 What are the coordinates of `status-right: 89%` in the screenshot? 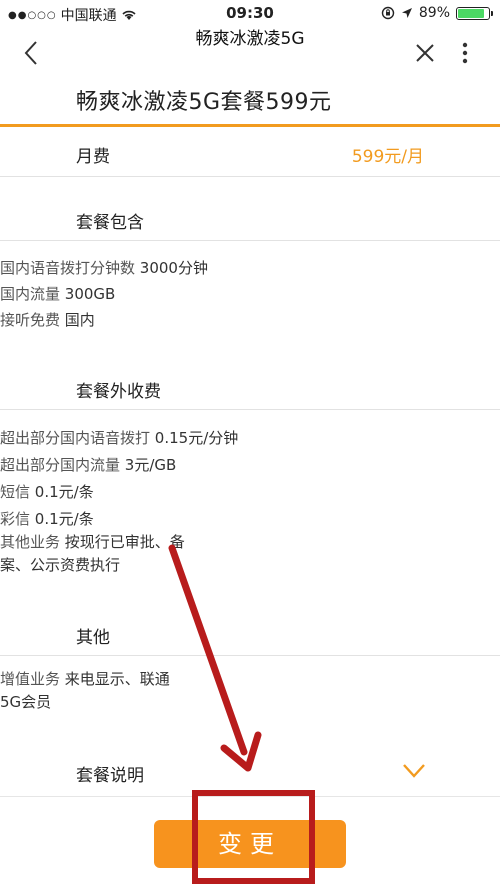 It's located at (437, 13).